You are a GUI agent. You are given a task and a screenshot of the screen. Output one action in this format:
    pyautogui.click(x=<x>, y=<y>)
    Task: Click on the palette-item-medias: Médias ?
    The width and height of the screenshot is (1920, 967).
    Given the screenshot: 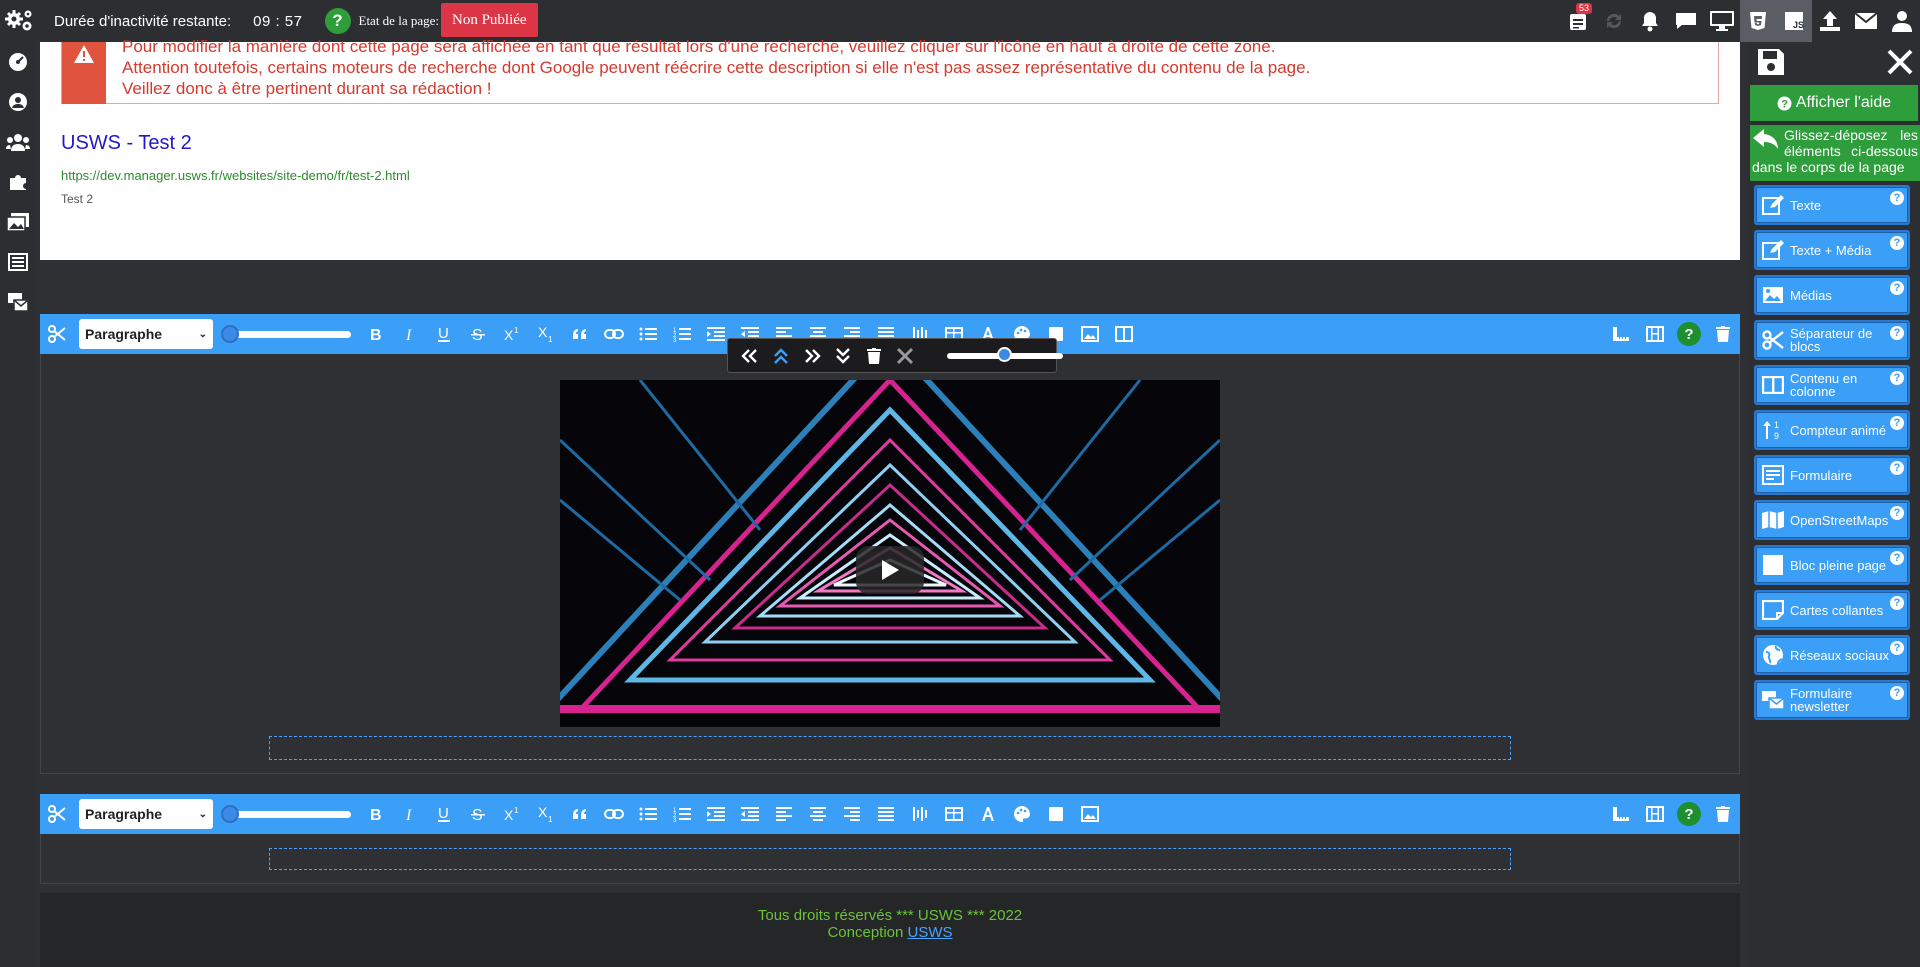 What is the action you would take?
    pyautogui.click(x=1832, y=295)
    